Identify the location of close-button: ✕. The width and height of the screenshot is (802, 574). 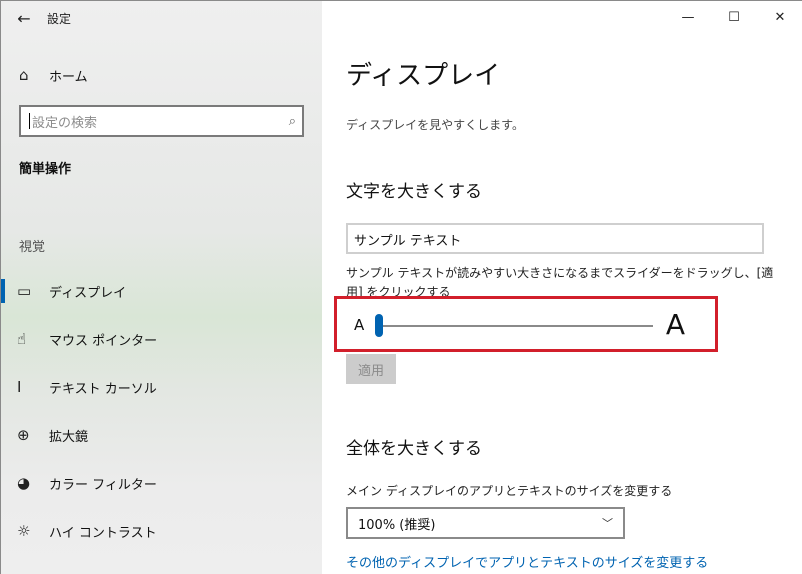
(779, 17).